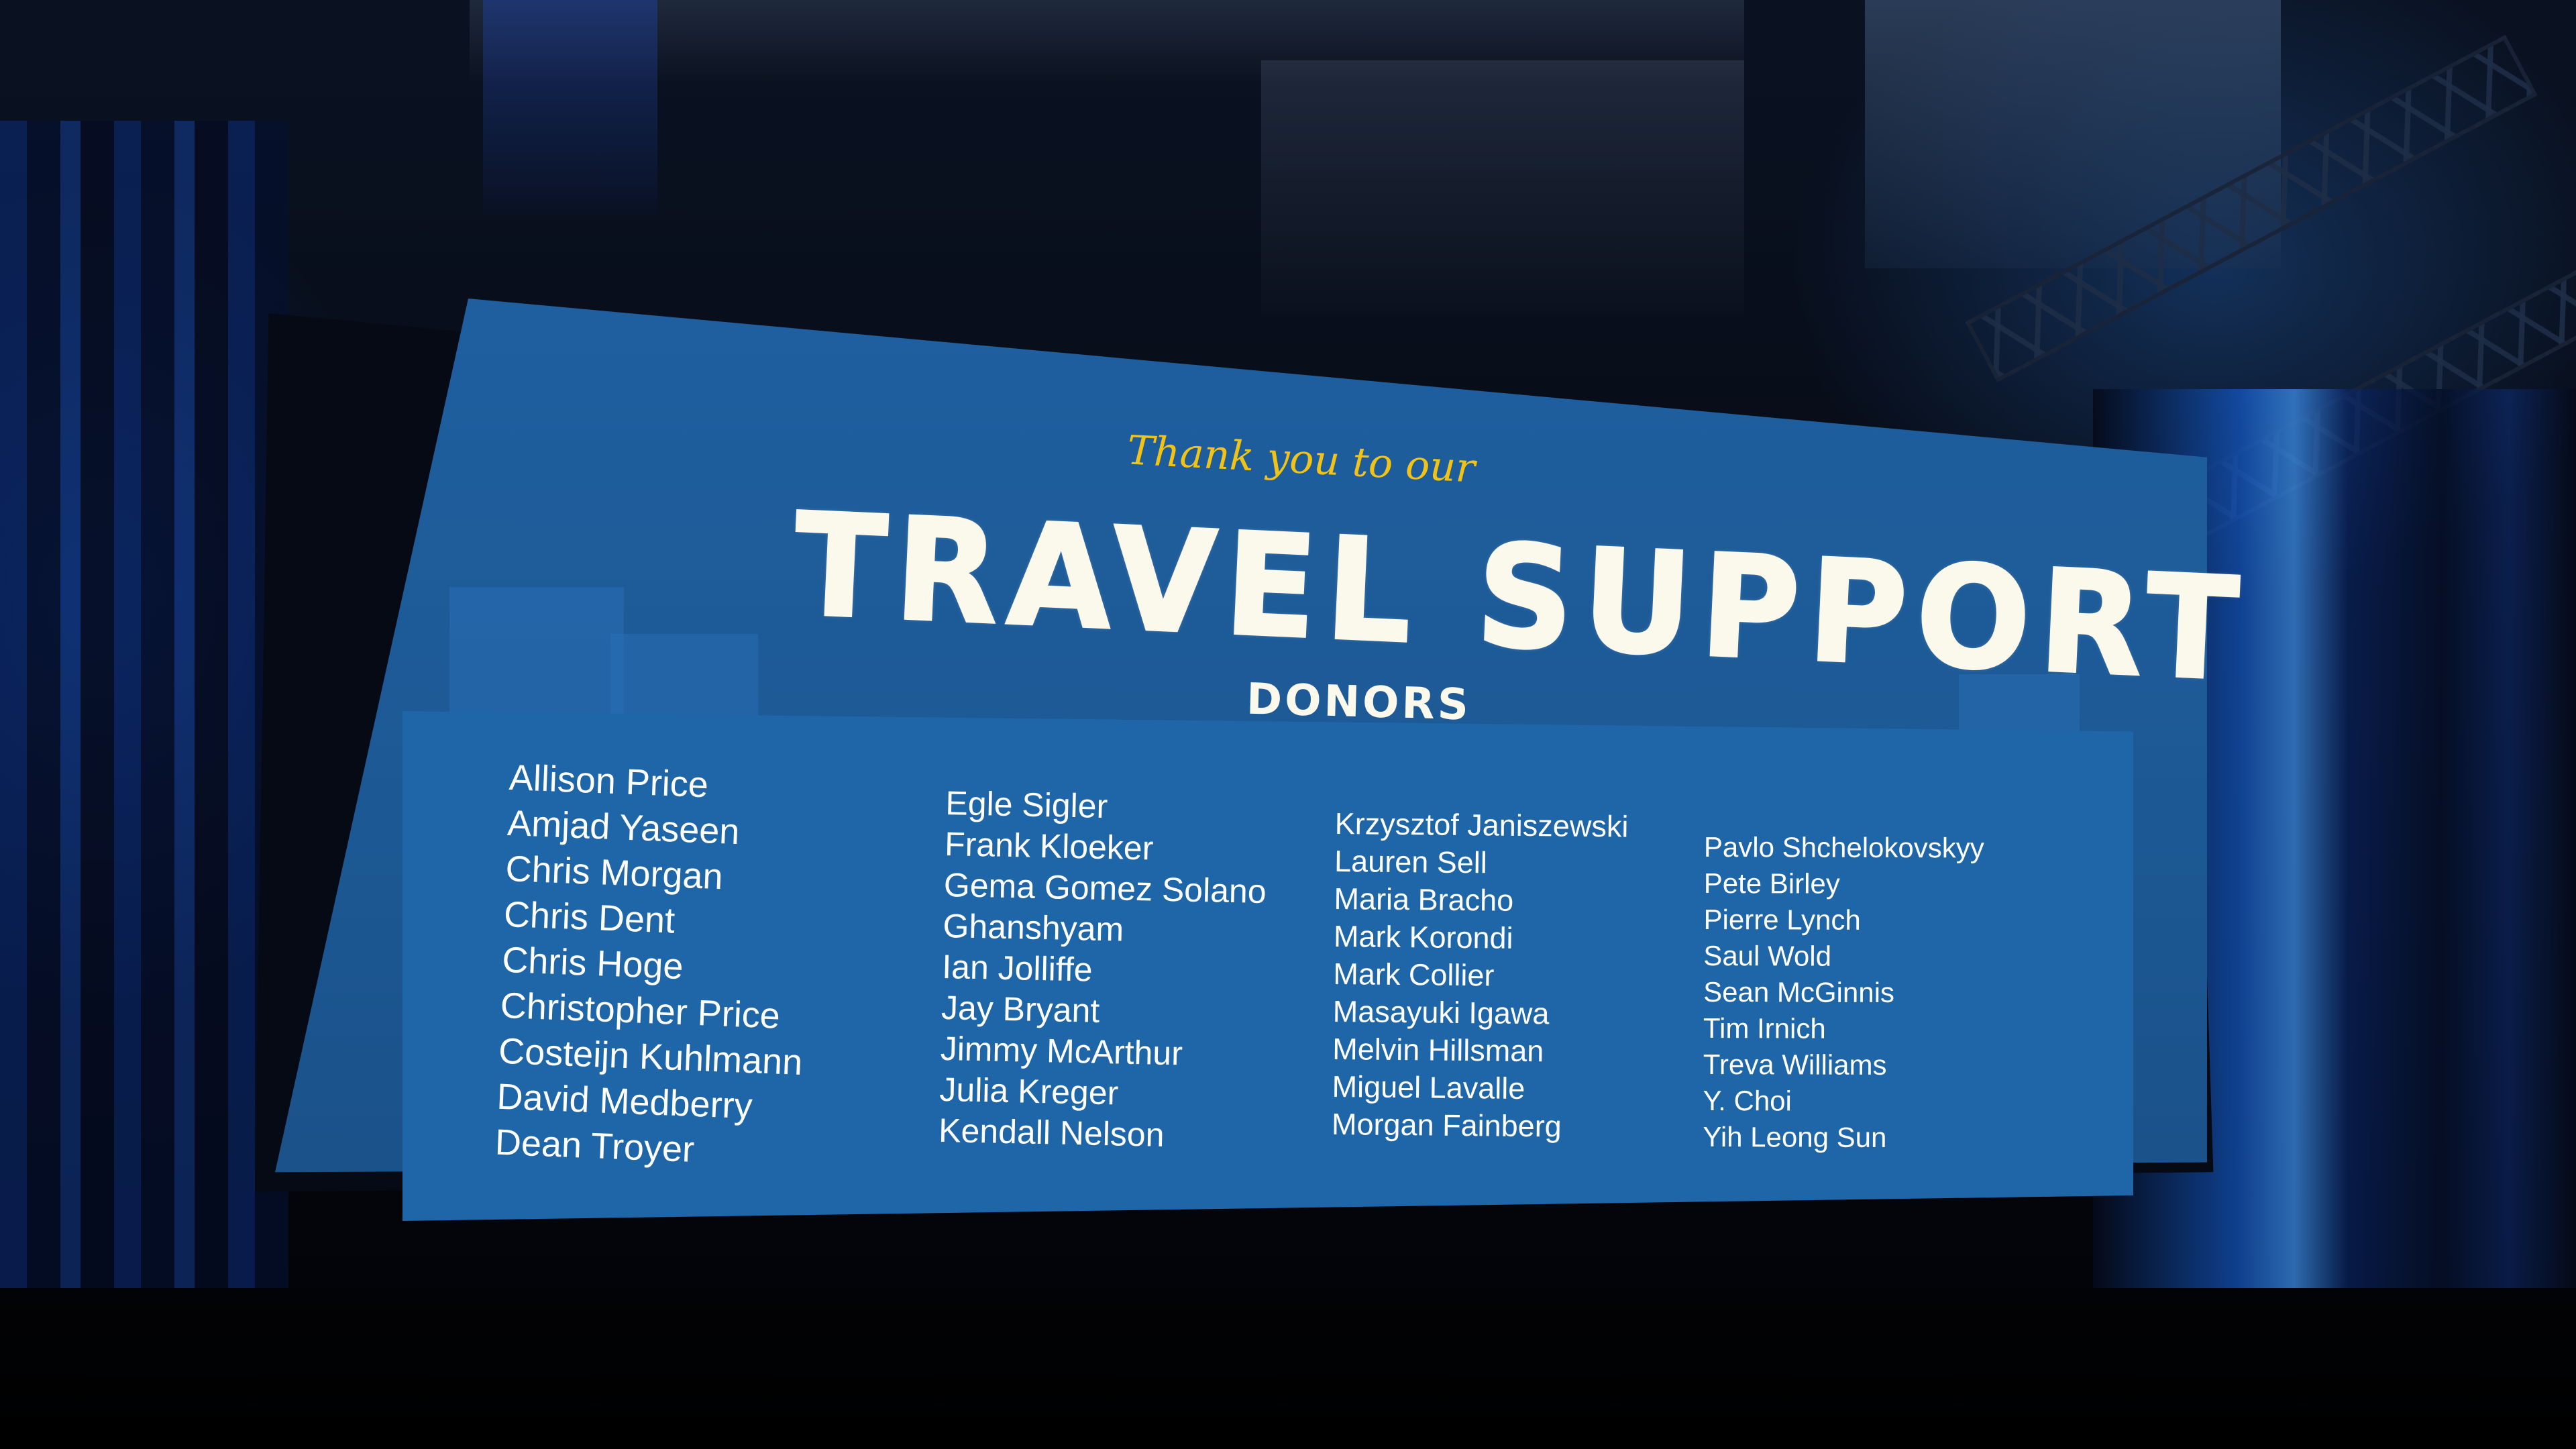 Image resolution: width=2576 pixels, height=1449 pixels. I want to click on donor-name: Kendall Nelson, so click(1051, 1132).